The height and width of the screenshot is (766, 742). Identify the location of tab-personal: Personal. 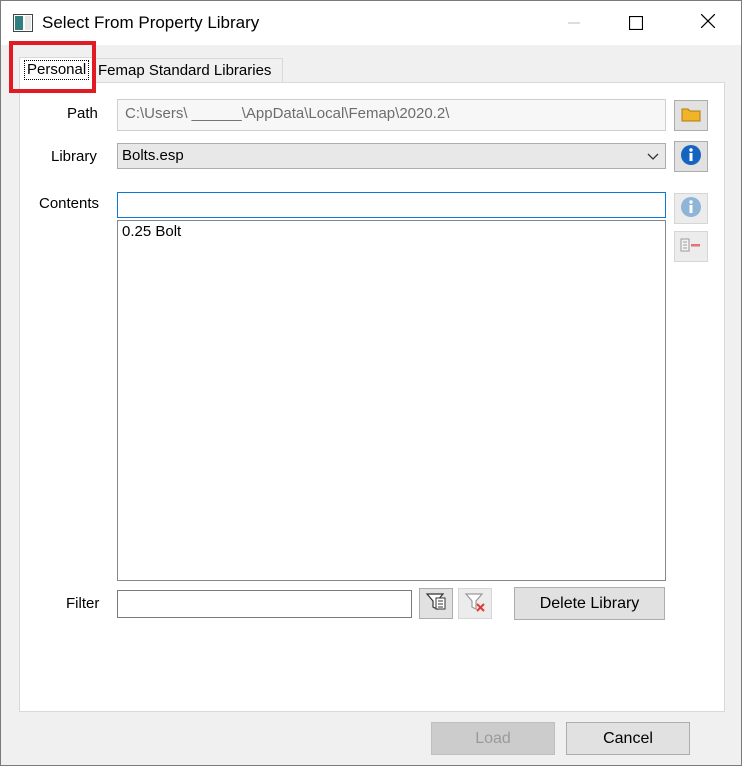
(56, 70).